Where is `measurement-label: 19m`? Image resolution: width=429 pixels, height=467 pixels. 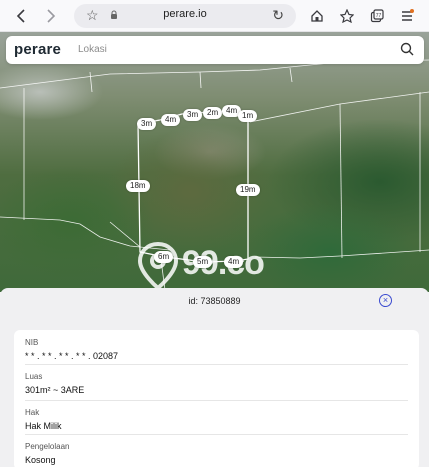
measurement-label: 19m is located at coordinates (248, 190).